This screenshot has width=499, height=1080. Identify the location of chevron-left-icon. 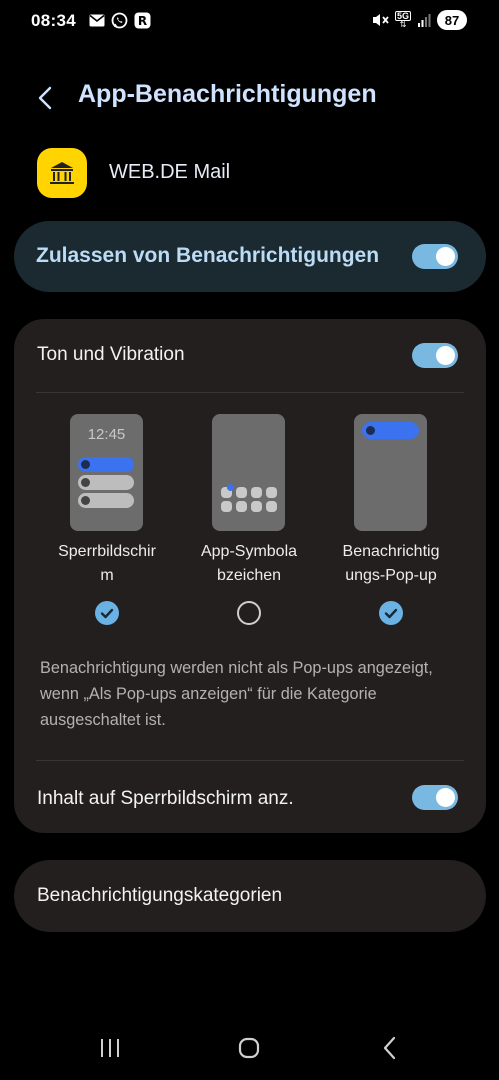
(45, 98).